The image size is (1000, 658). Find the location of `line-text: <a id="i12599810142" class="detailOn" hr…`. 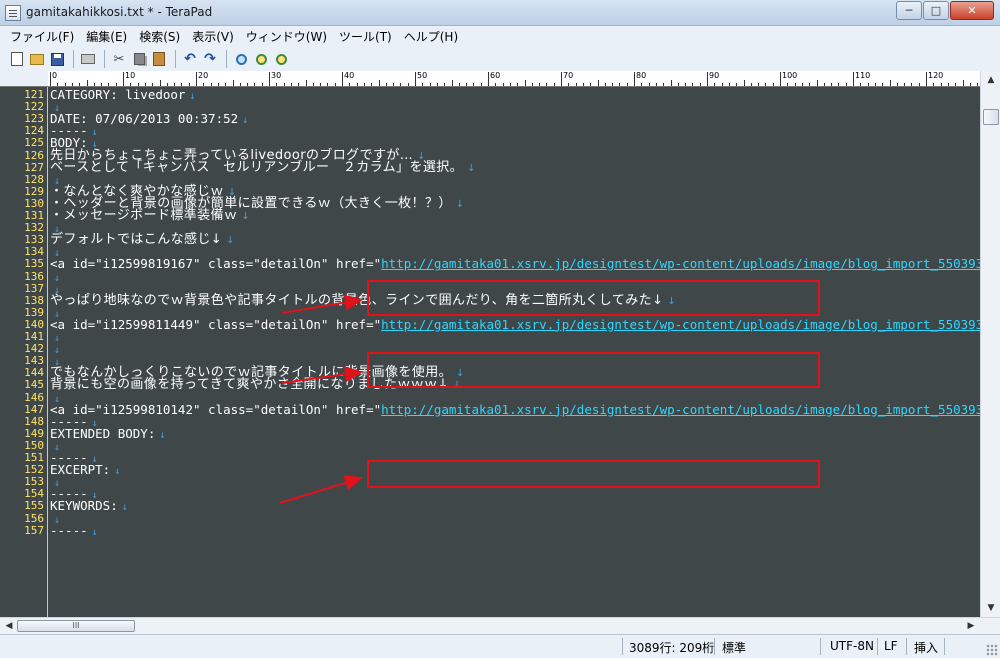

line-text: <a id="i12599810142" class="detailOn" hr… is located at coordinates (216, 409).